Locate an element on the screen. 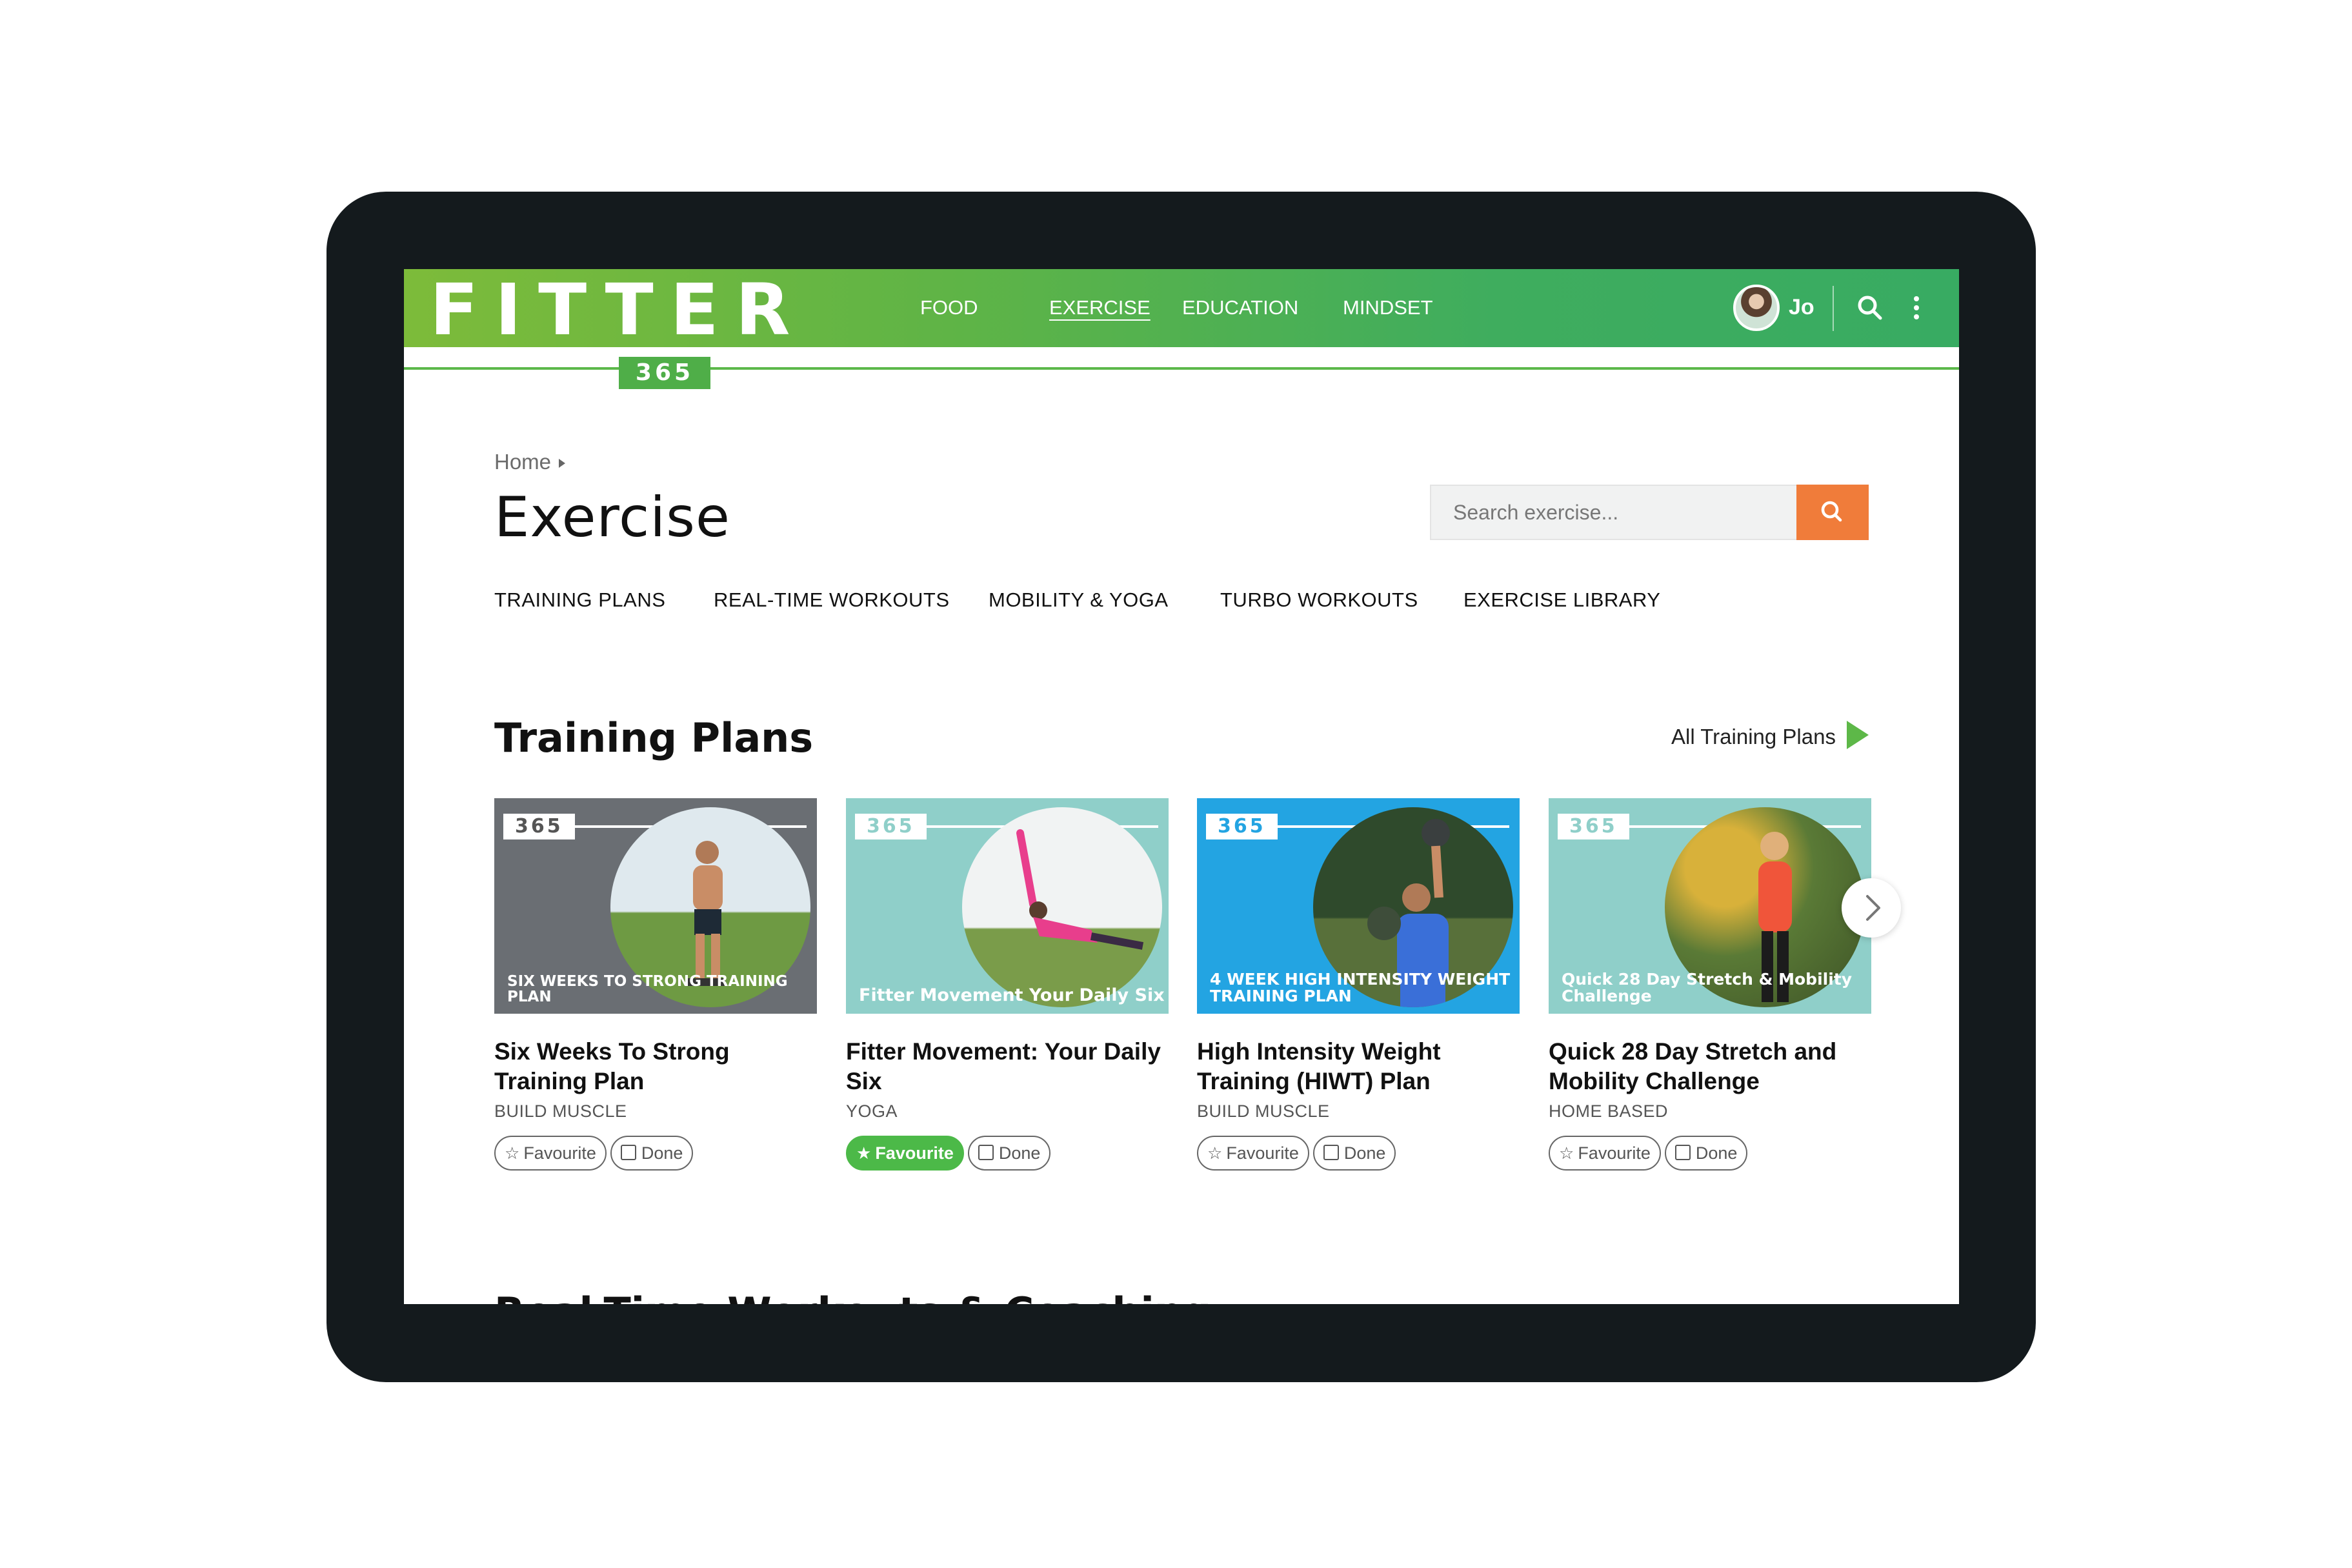 This screenshot has height=1568, width=2352. search-field is located at coordinates (1614, 512).